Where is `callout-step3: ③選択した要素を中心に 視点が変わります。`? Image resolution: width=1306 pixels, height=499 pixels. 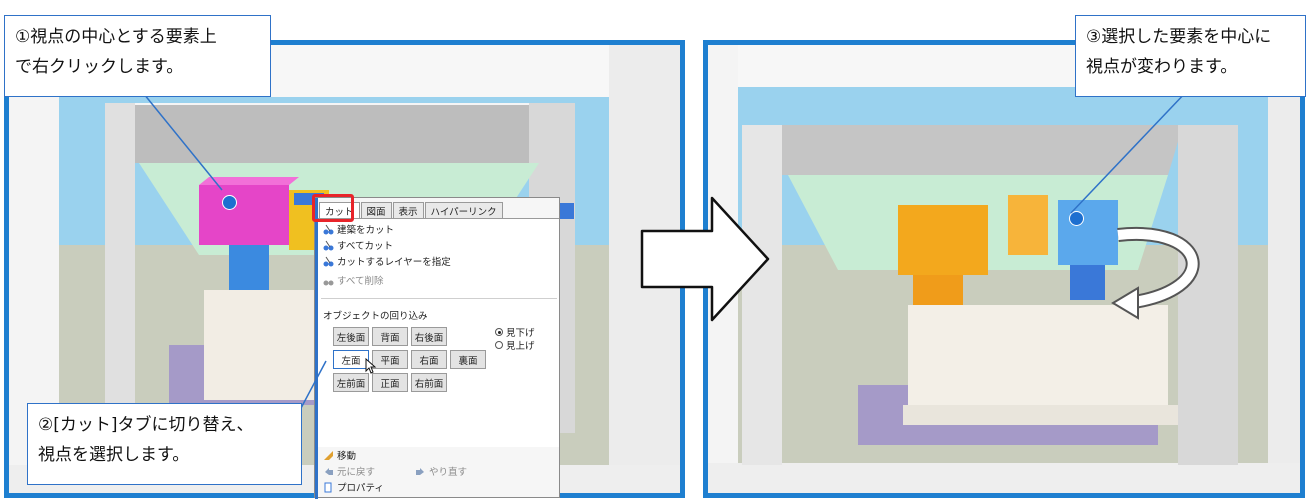 callout-step3: ③選択した要素を中心に 視点が変わります。 is located at coordinates (1190, 56).